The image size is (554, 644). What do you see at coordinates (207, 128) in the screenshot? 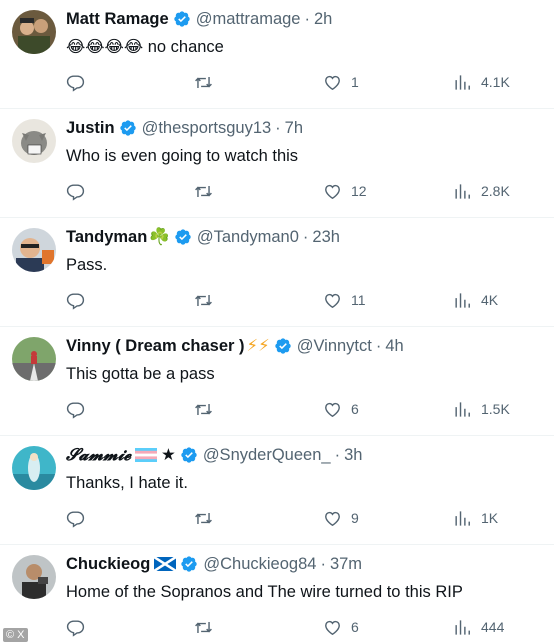
I see `user-handle: @thesportsguy13` at bounding box center [207, 128].